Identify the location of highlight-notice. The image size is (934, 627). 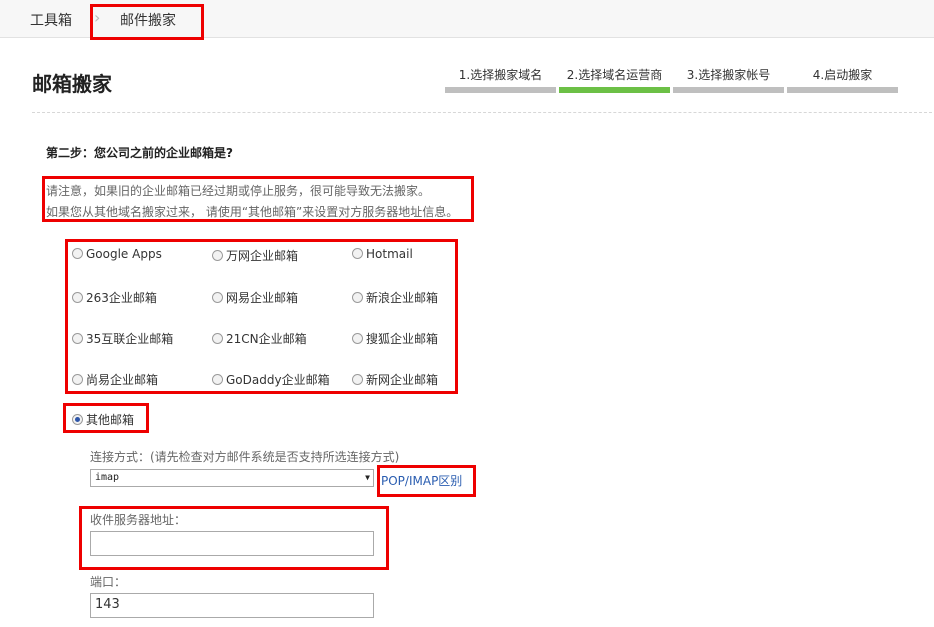
(258, 199).